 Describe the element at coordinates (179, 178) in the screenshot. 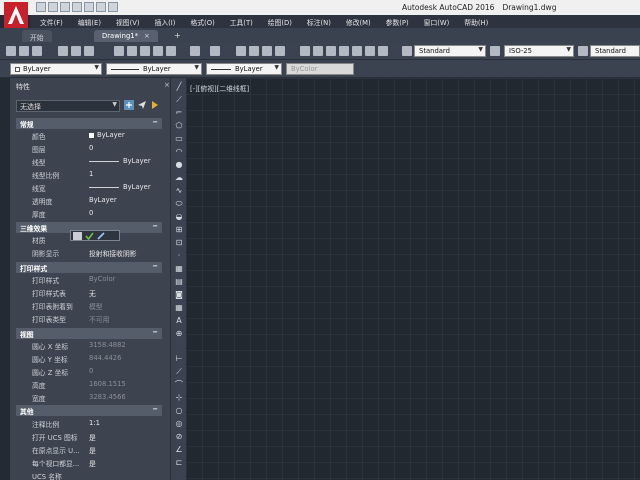

I see `revcloud-icon: ☁` at that location.